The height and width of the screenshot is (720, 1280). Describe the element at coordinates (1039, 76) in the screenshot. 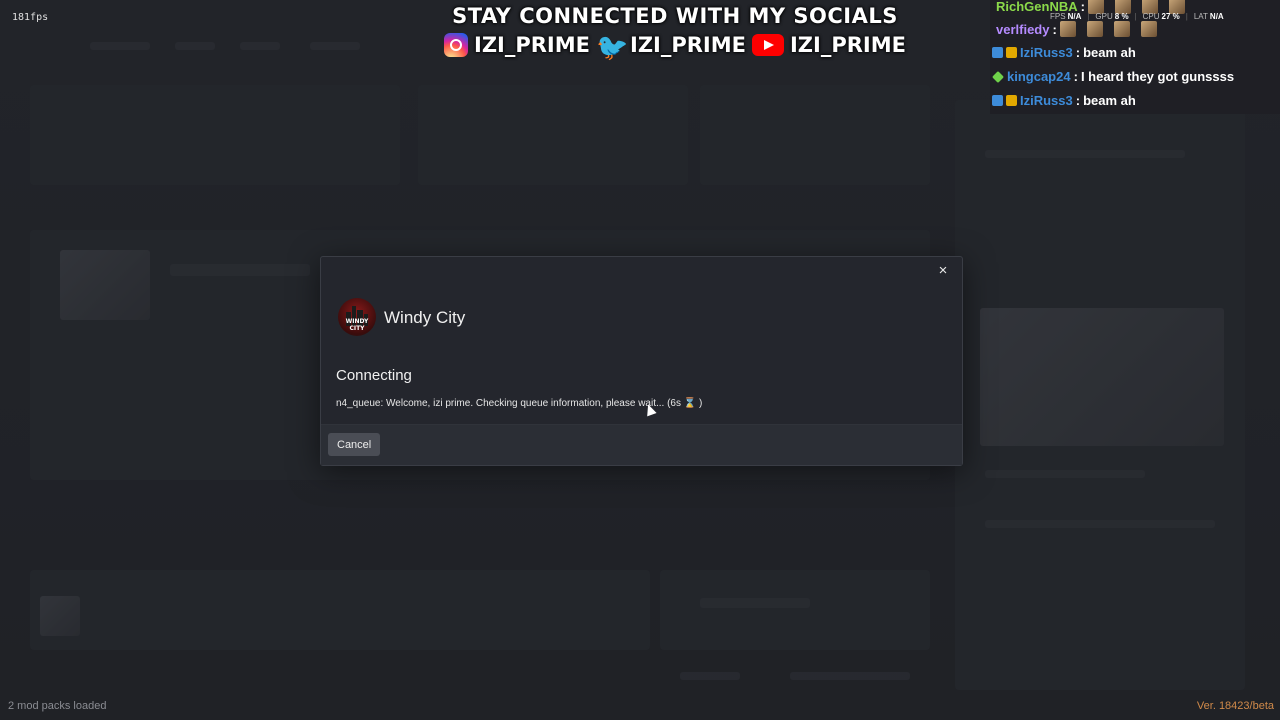

I see `chat-username: kingcap24` at that location.